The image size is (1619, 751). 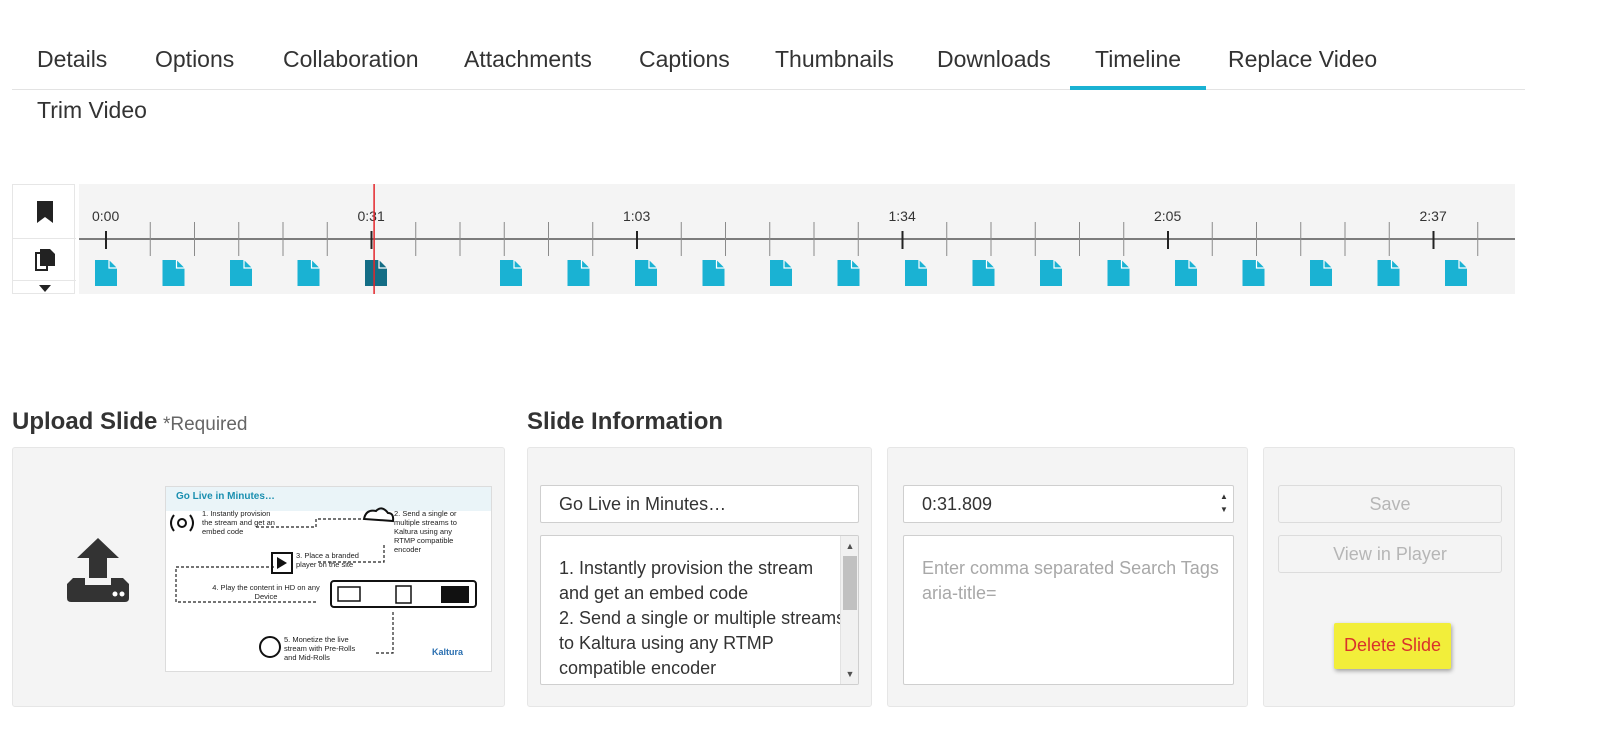 I want to click on upload-slide-heading: Upload Slide, so click(x=85, y=421).